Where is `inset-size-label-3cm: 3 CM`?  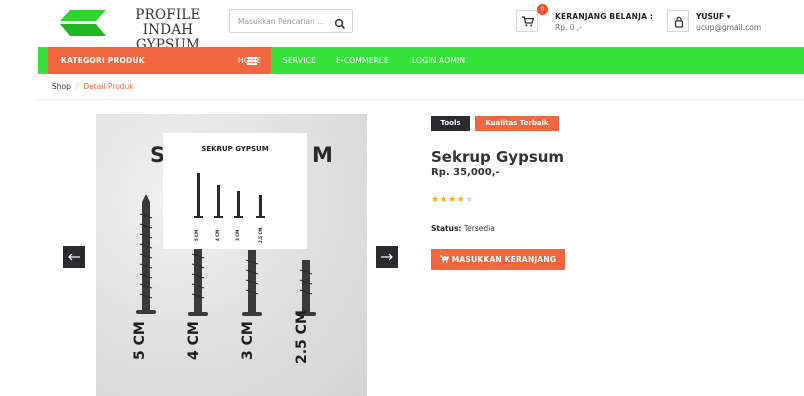
inset-size-label-3cm: 3 CM is located at coordinates (237, 235).